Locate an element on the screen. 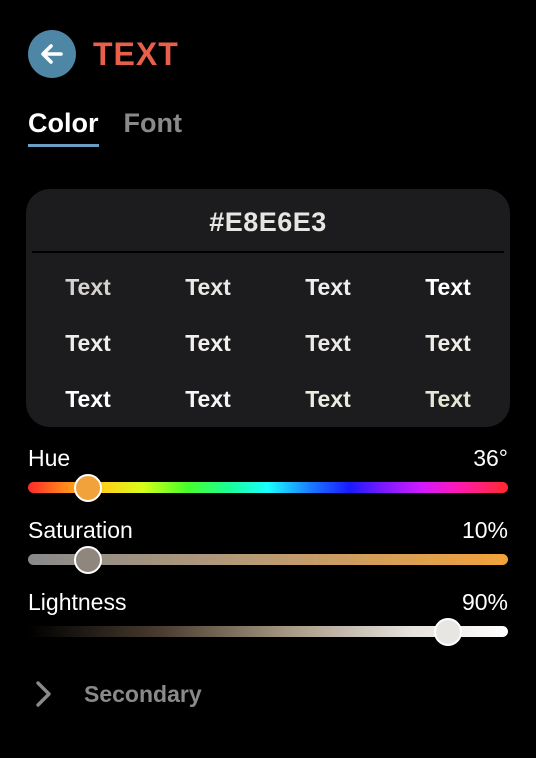  hue-thumb is located at coordinates (88, 487).